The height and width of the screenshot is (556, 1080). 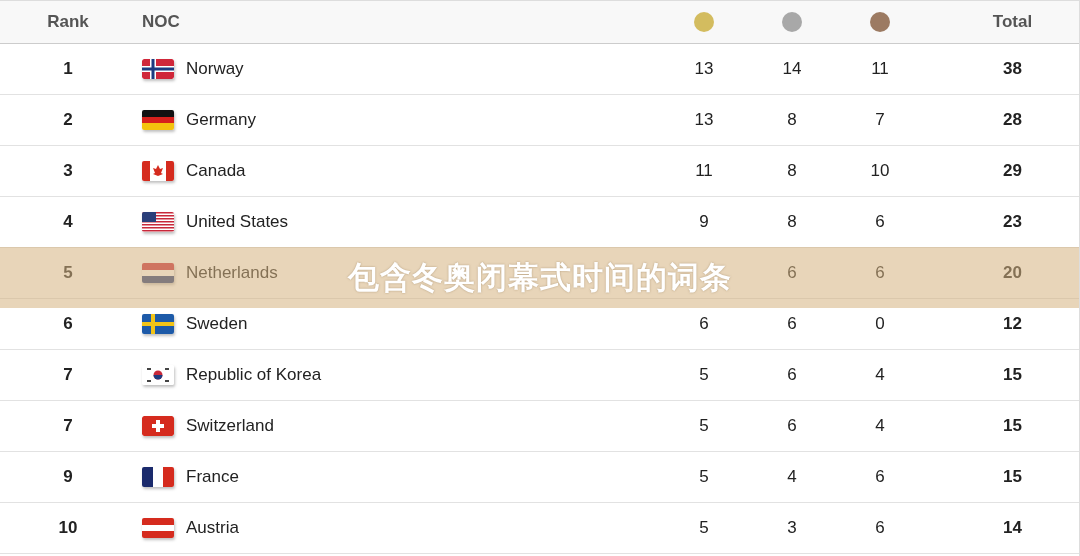 I want to click on medal-count: 9, so click(x=704, y=222).